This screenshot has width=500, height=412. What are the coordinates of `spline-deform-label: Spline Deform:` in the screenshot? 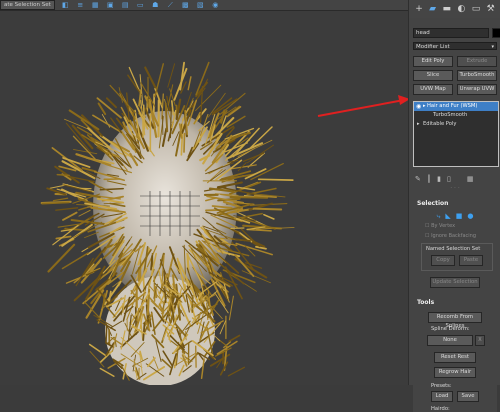 It's located at (464, 329).